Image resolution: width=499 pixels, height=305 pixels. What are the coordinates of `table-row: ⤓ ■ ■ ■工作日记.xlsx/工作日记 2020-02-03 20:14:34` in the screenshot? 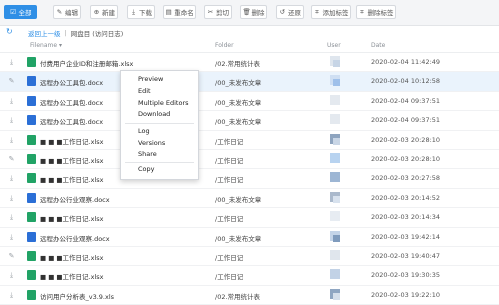 It's located at (249, 218).